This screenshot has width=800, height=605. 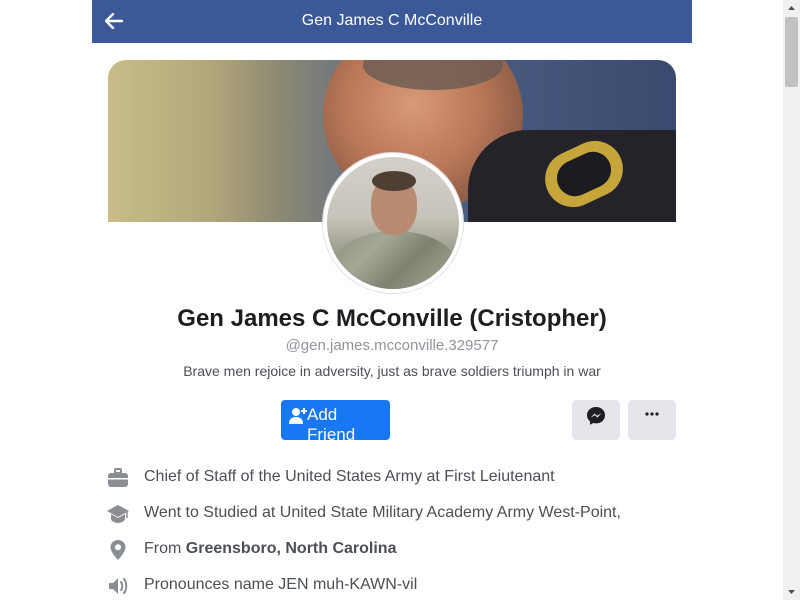 What do you see at coordinates (118, 477) in the screenshot?
I see `briefcase-icon` at bounding box center [118, 477].